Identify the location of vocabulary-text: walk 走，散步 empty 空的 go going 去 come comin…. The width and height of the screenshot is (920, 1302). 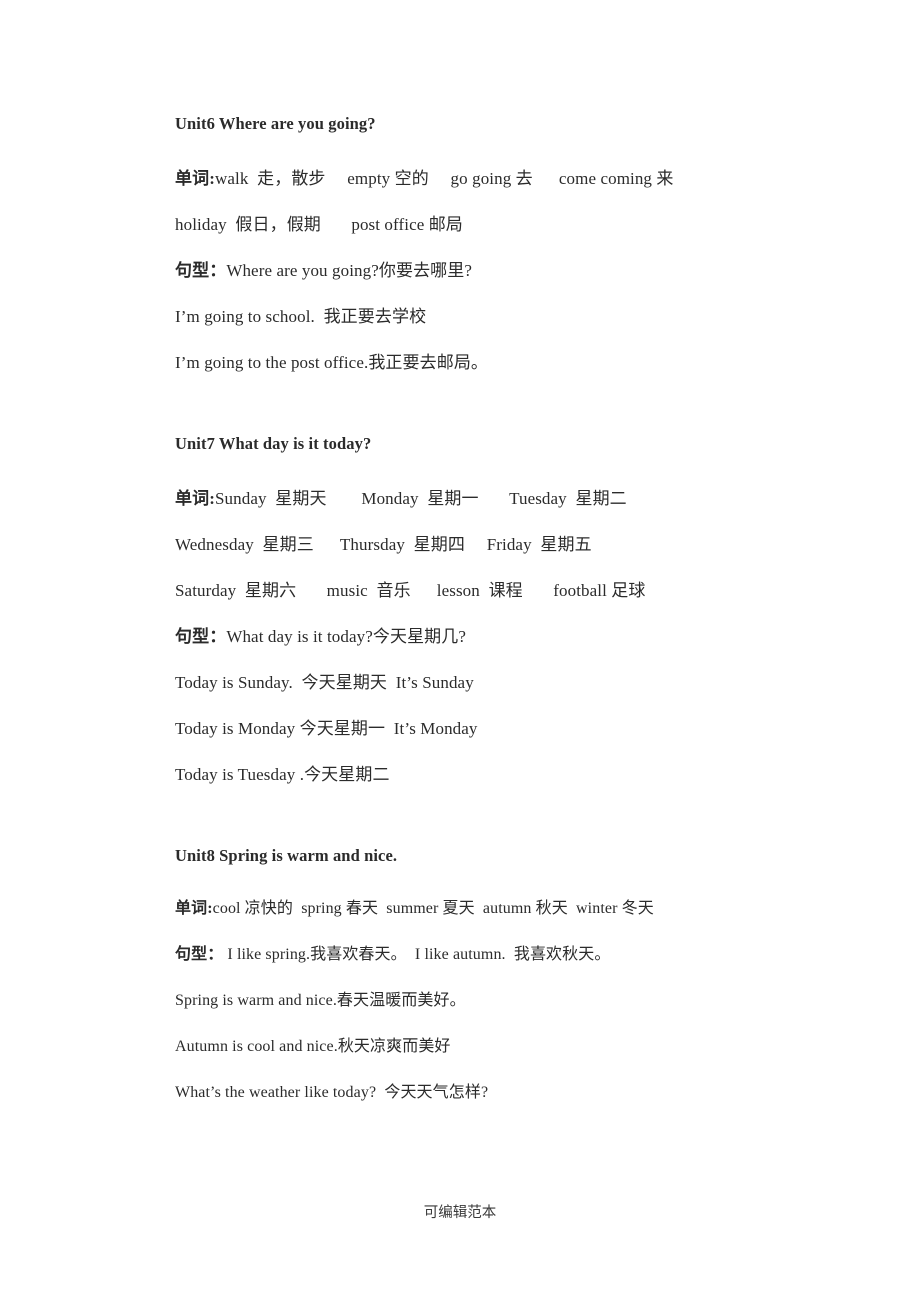
(444, 178).